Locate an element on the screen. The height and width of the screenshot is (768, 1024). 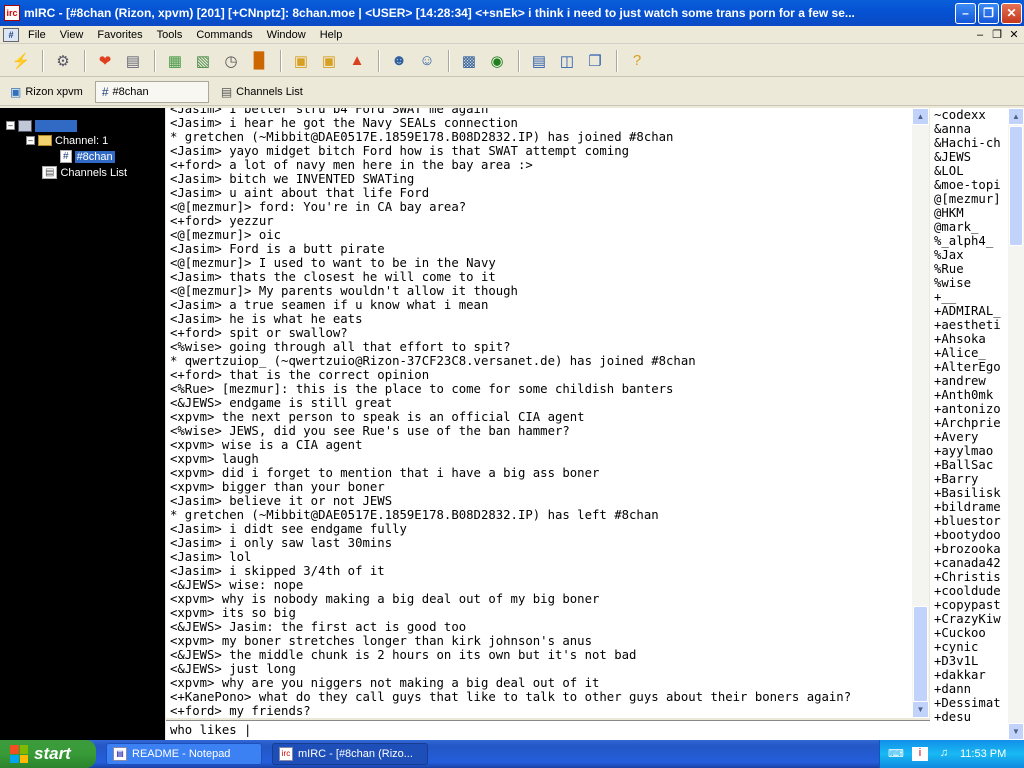
nick-item: @mark_ is located at coordinates (969, 227).